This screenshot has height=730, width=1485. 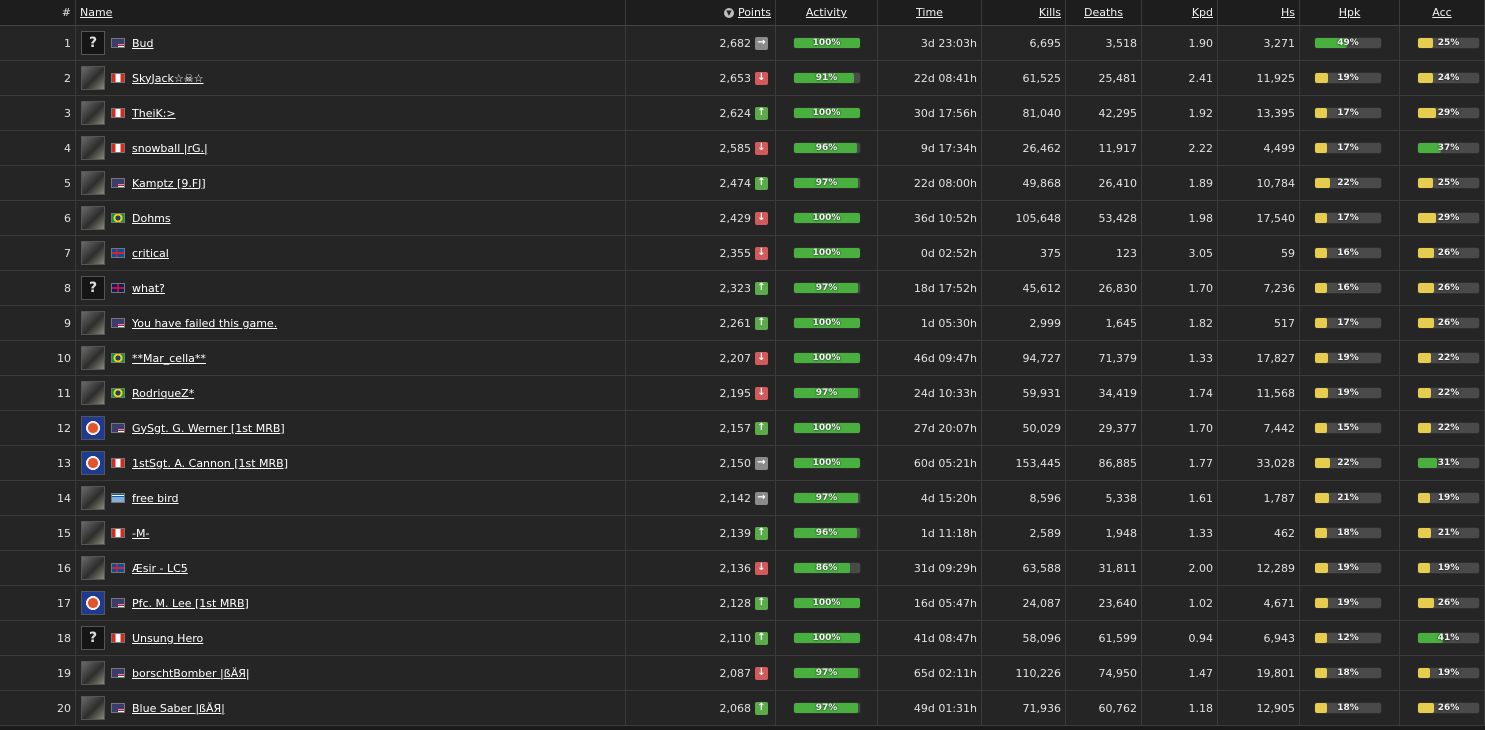 What do you see at coordinates (1202, 12) in the screenshot?
I see `sort-kpd-link: Kpd` at bounding box center [1202, 12].